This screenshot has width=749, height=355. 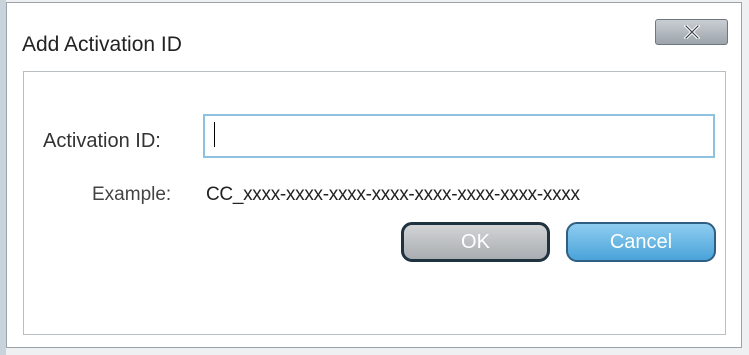 I want to click on activation-id-input, so click(x=459, y=136).